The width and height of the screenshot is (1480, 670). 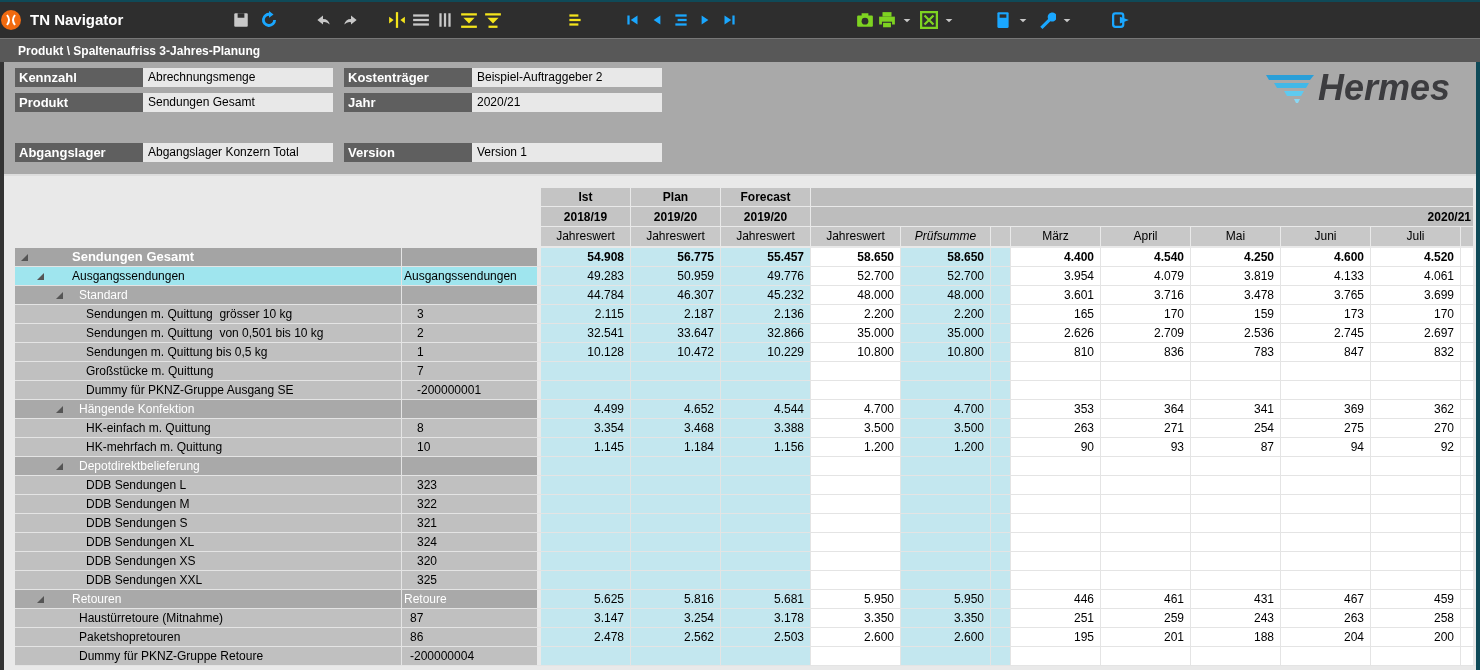 What do you see at coordinates (208, 542) in the screenshot?
I see `tree-row: DDB Sendungen XL` at bounding box center [208, 542].